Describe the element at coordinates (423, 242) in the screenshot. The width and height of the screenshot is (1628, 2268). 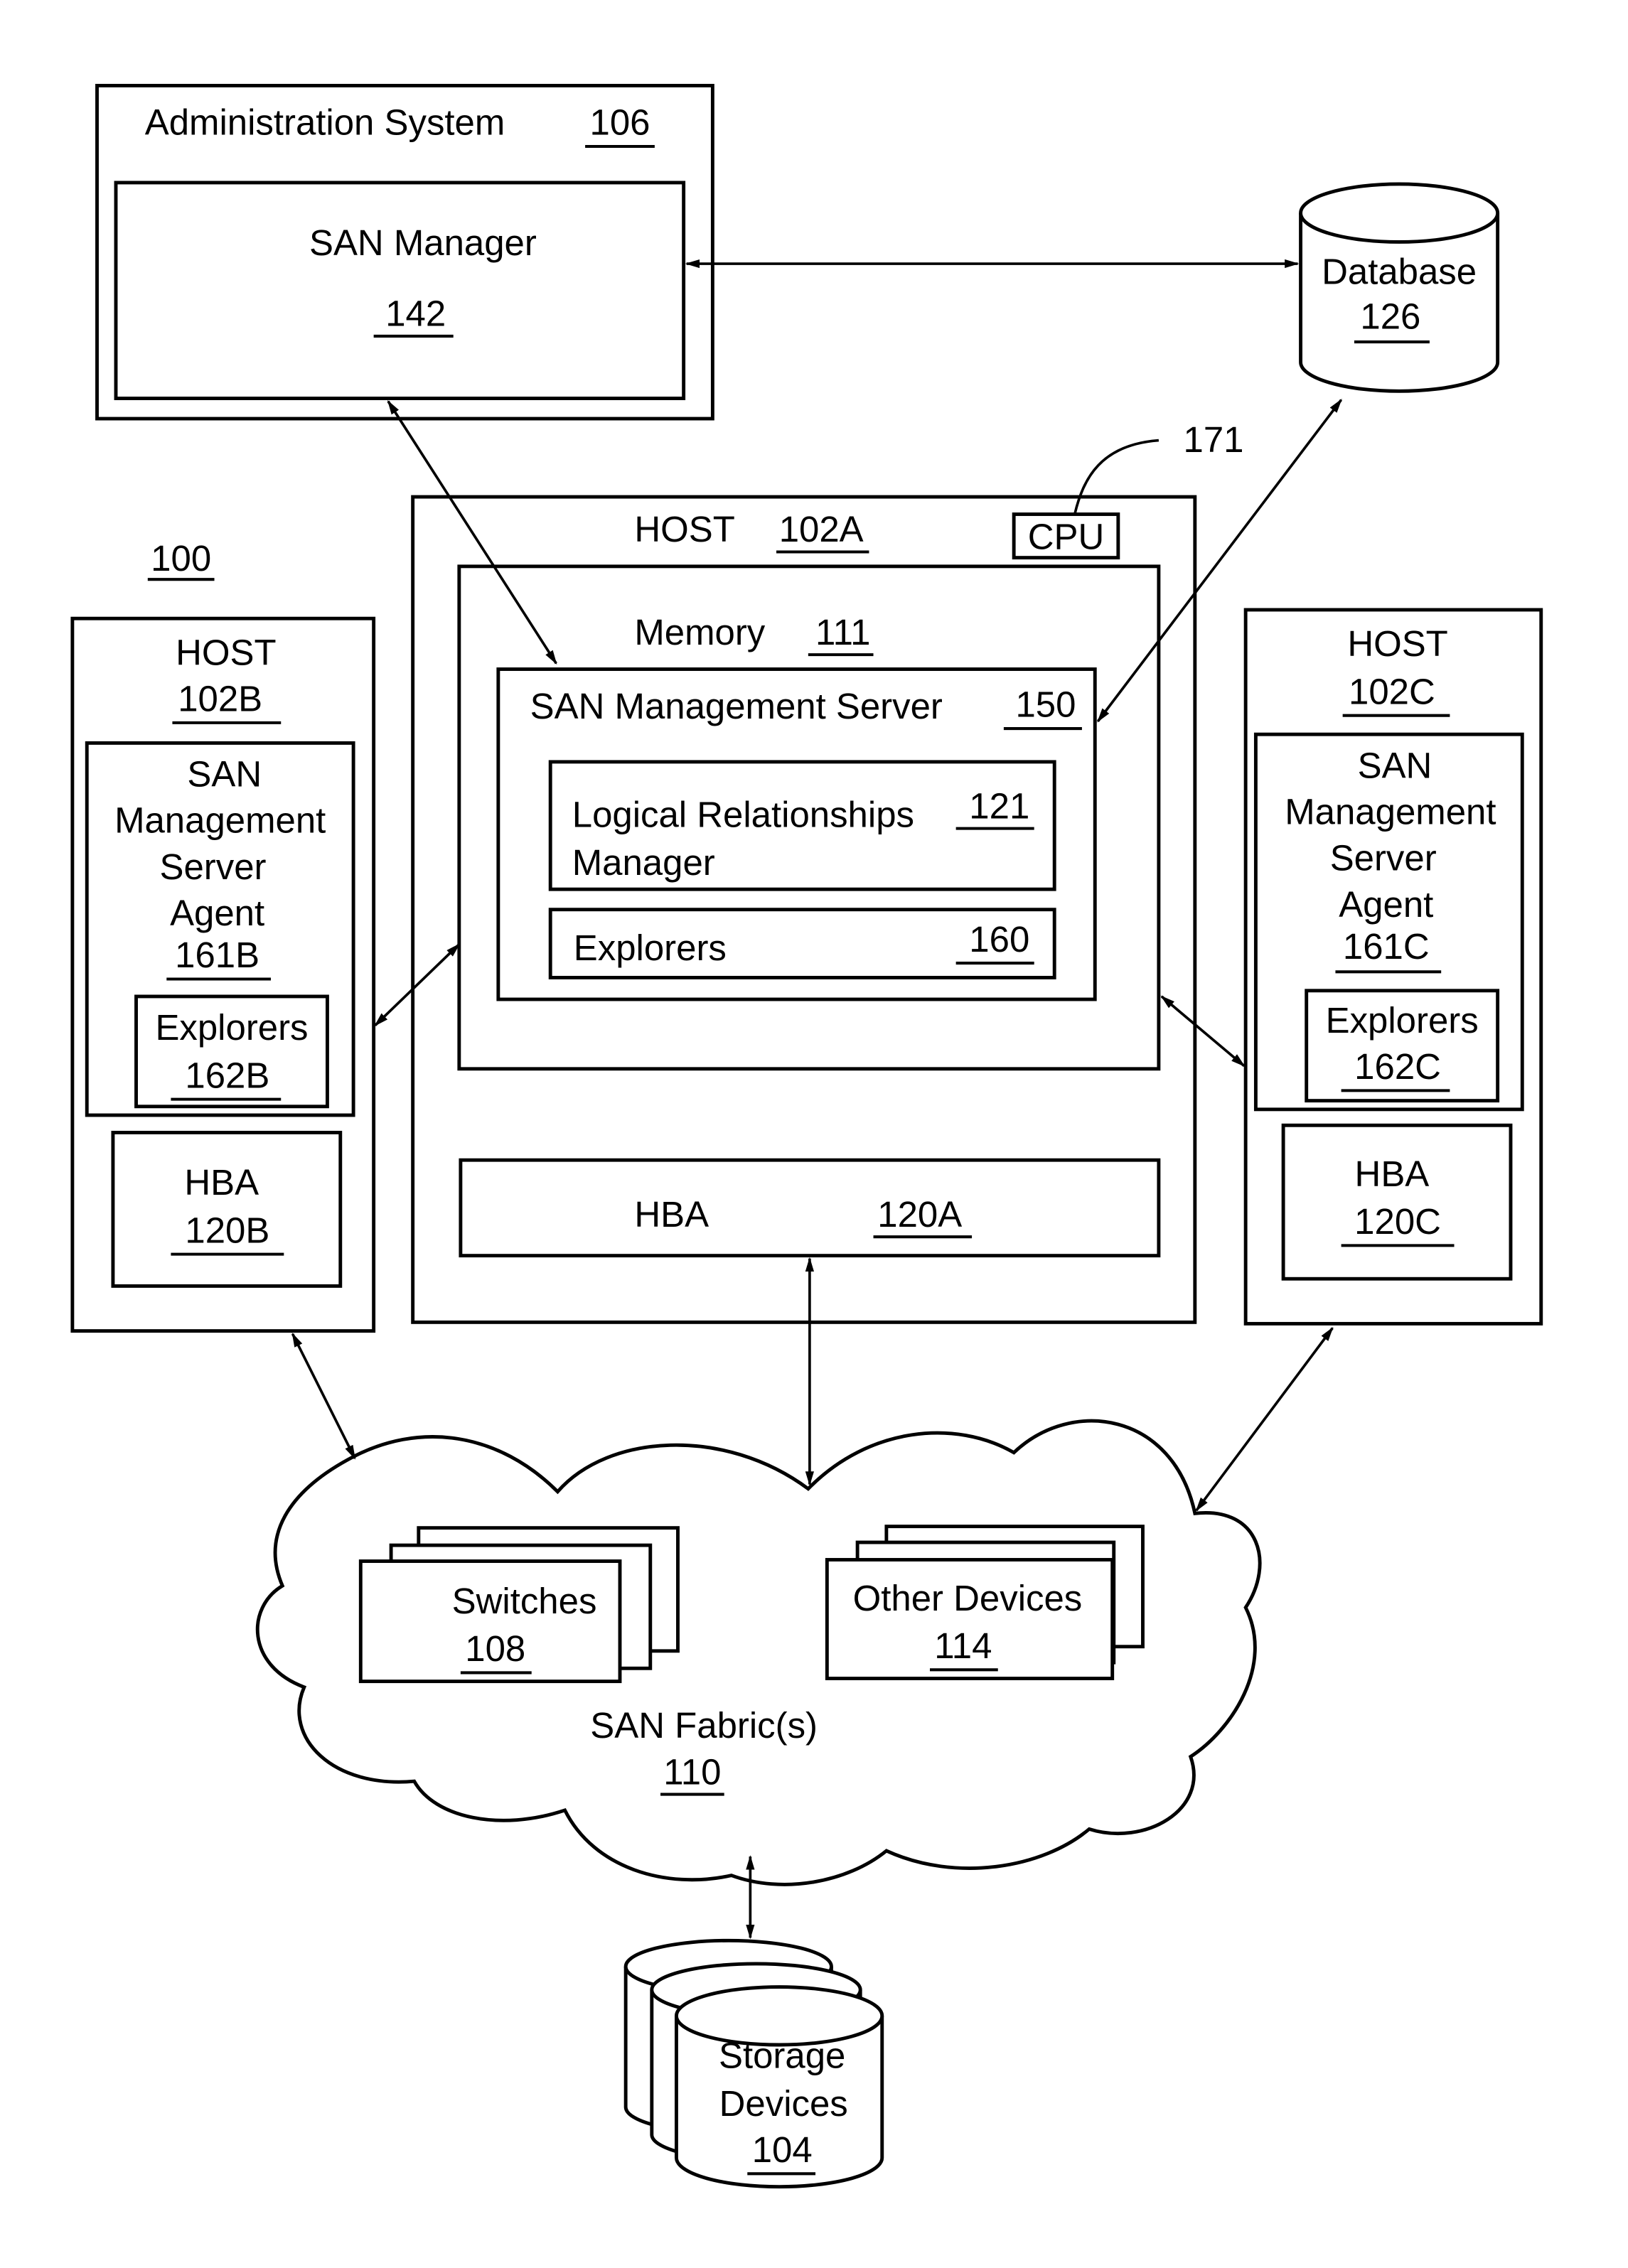
I see `san-manager-label: SAN Manager` at that location.